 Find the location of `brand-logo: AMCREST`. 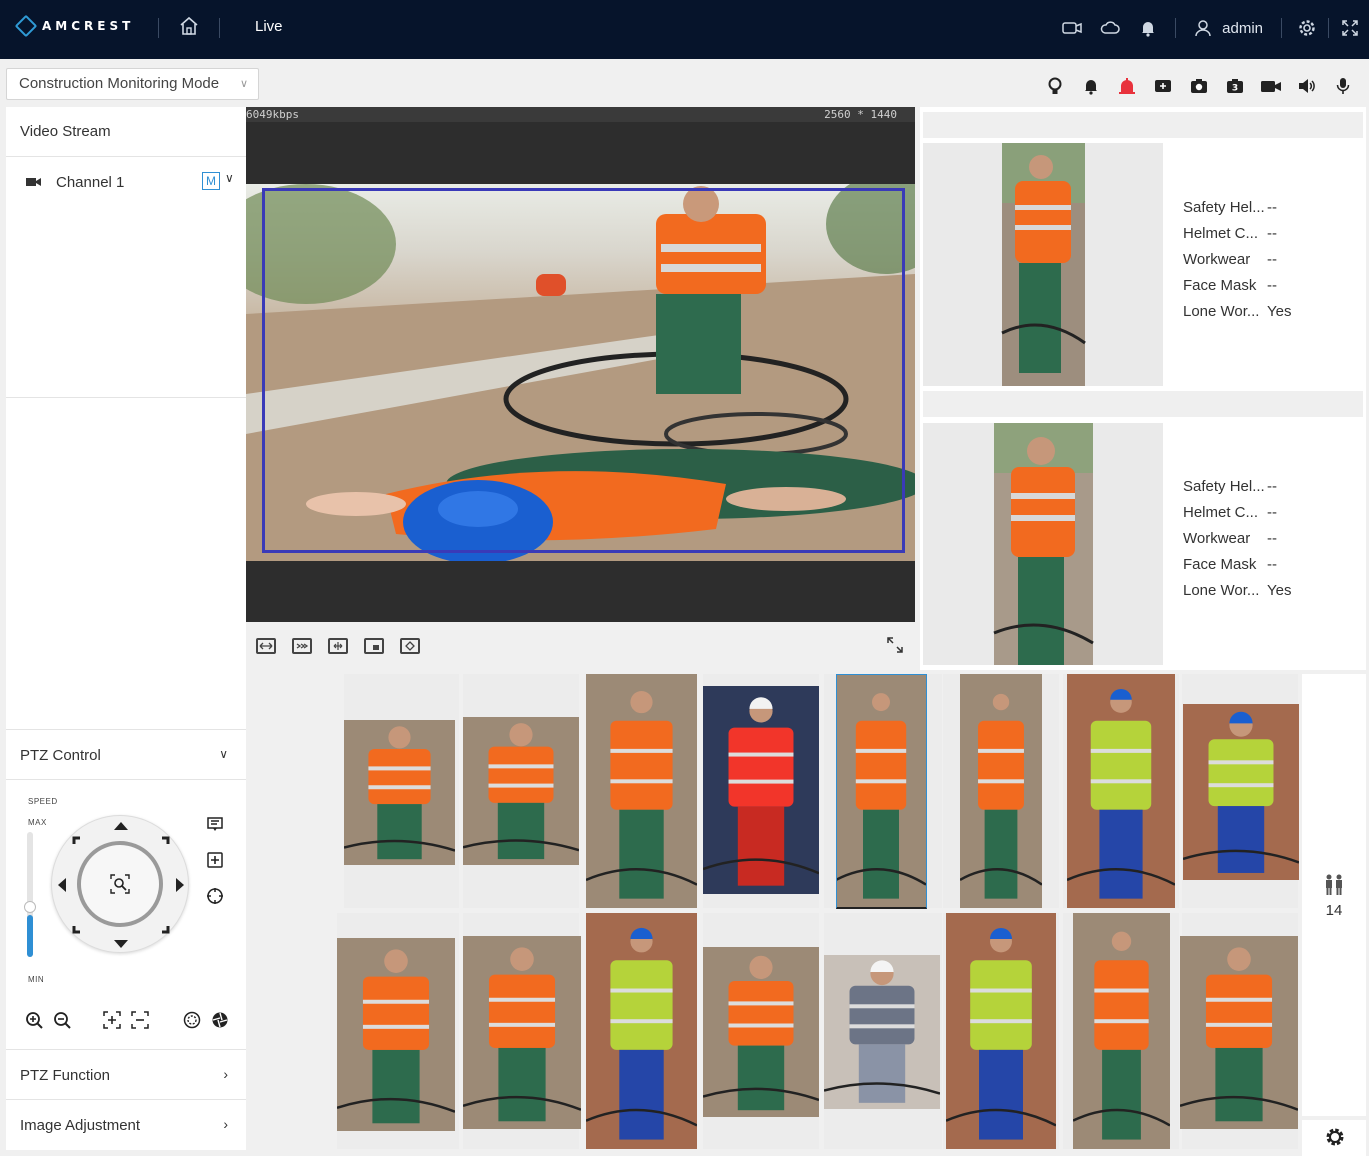

brand-logo: AMCREST is located at coordinates (74, 26).